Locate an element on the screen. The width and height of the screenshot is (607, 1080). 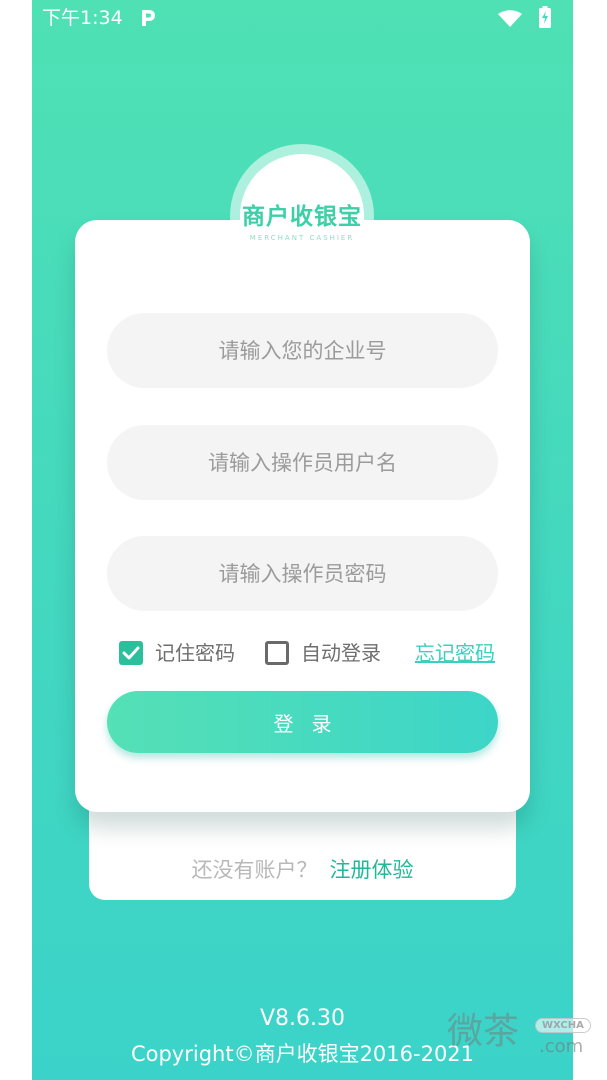
parking-p-icon is located at coordinates (148, 18).